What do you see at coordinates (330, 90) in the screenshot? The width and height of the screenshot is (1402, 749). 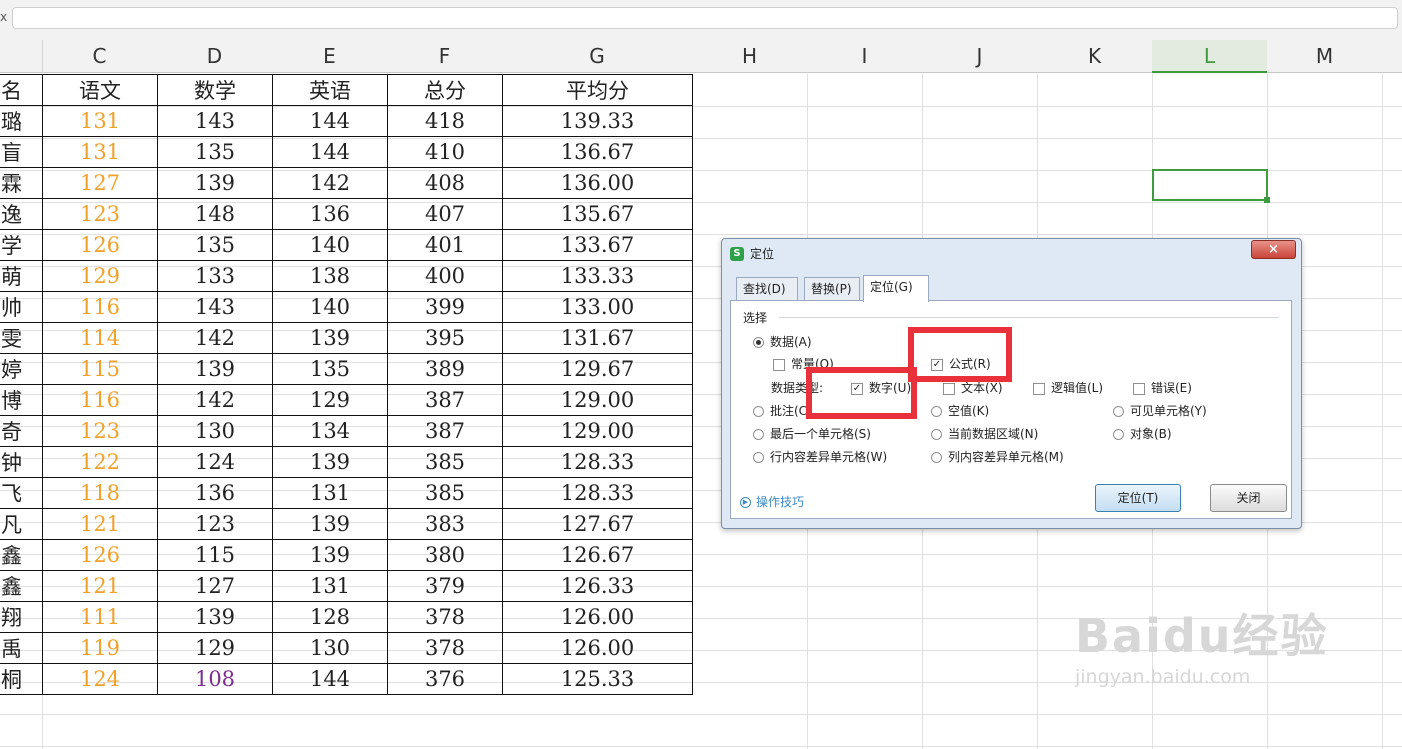 I see `table-header-cell: 英语` at bounding box center [330, 90].